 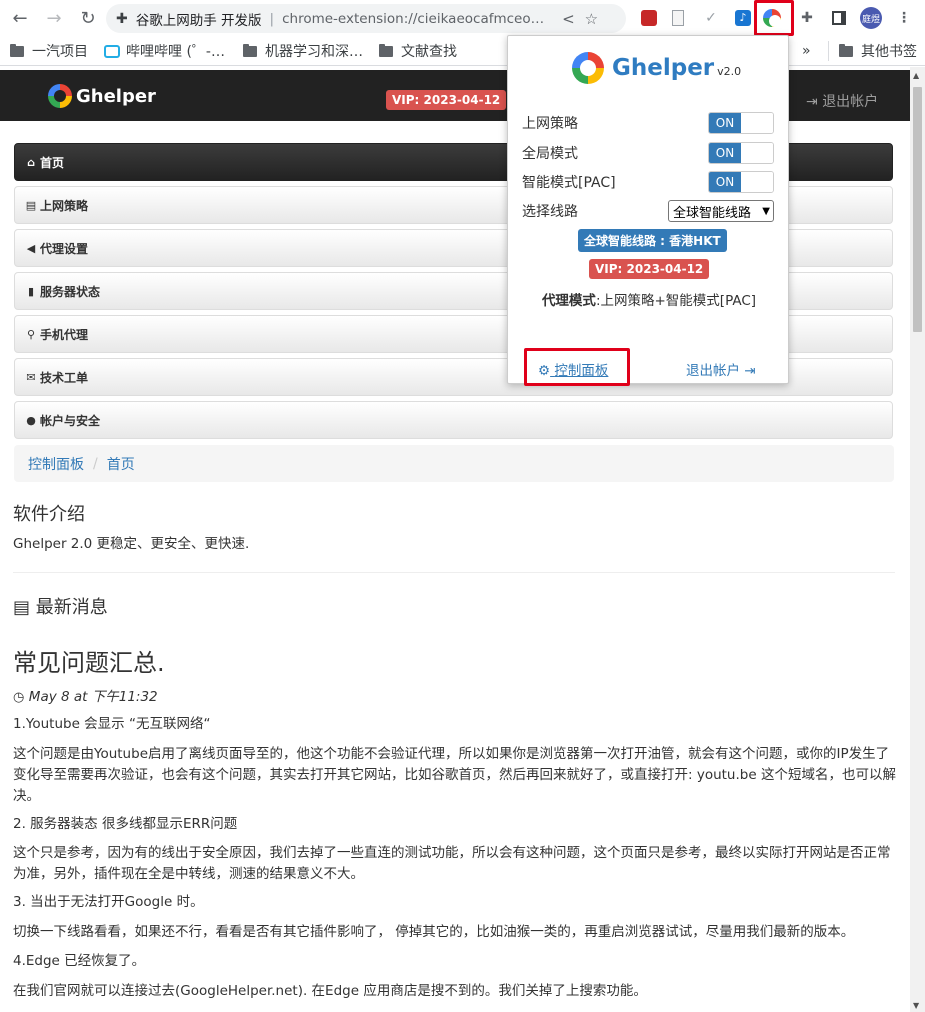 What do you see at coordinates (112, 724) in the screenshot?
I see `post-paragraph: 1.Youtube 会显示 “无互联网络“` at bounding box center [112, 724].